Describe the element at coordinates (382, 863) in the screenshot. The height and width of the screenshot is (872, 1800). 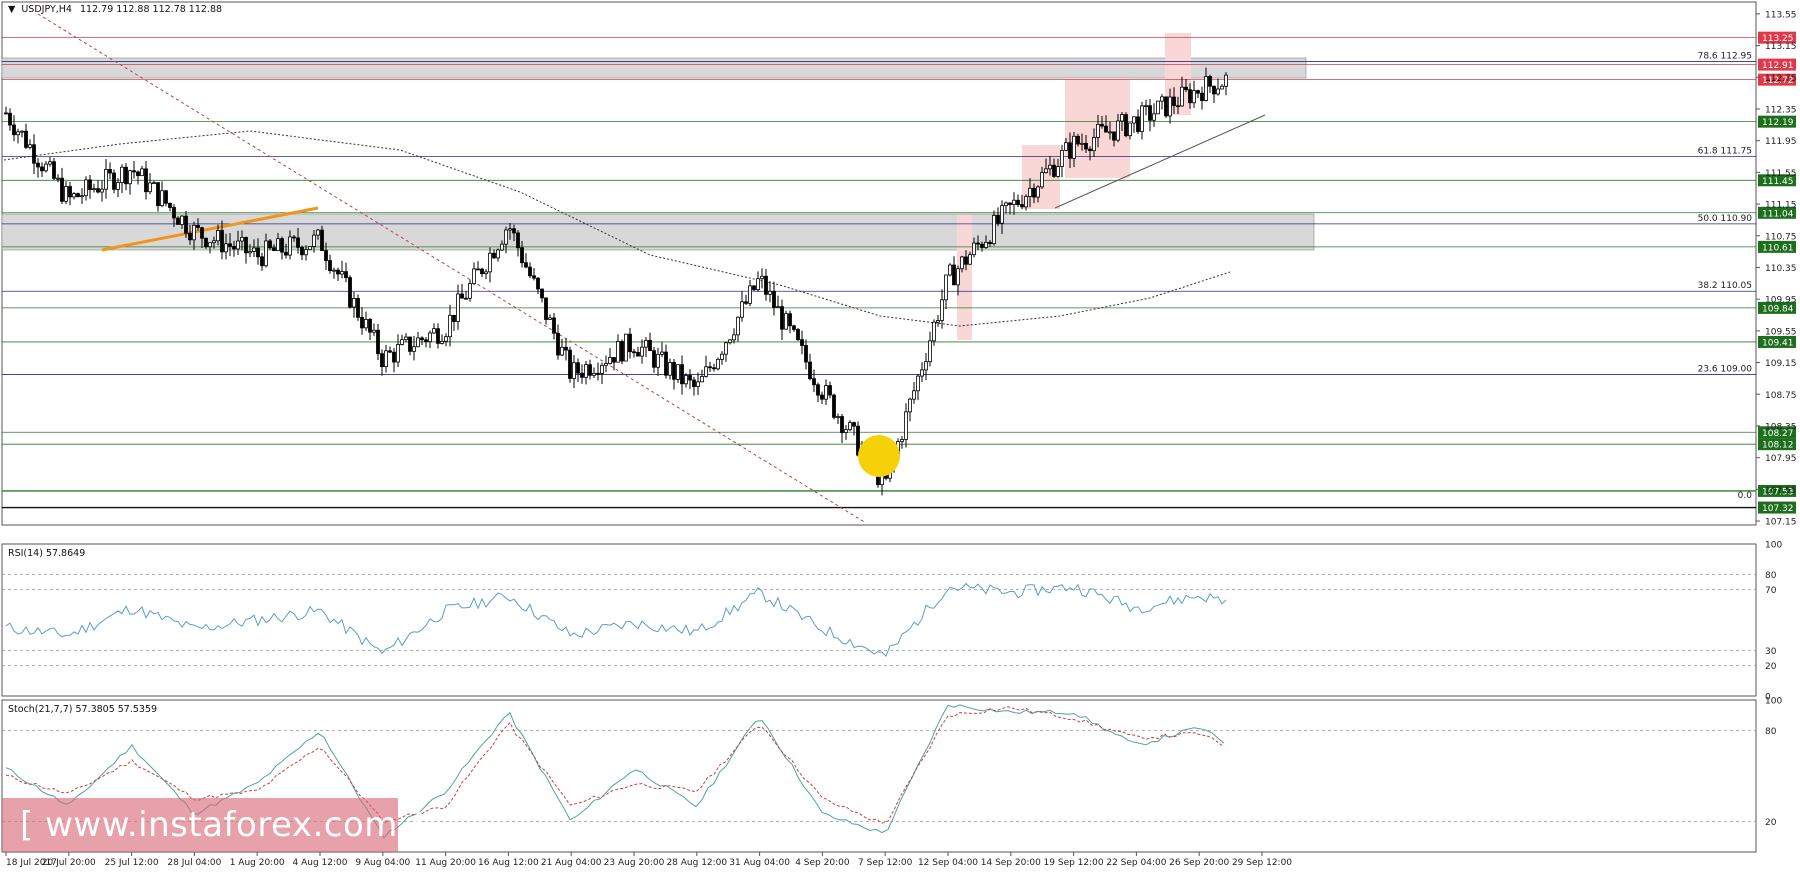
I see `time-tick-label: 9 Aug 04:00` at that location.